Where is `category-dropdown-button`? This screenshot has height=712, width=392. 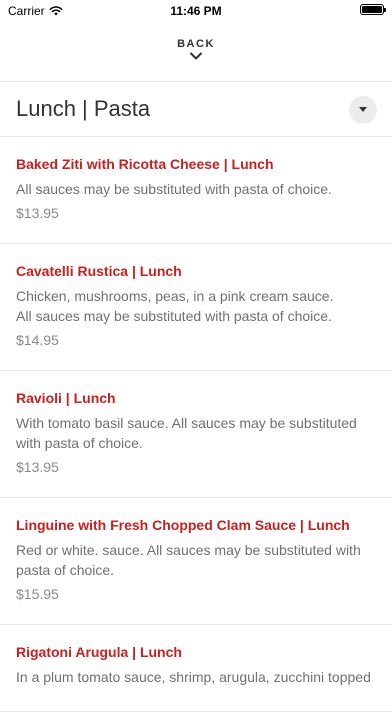
category-dropdown-button is located at coordinates (363, 110).